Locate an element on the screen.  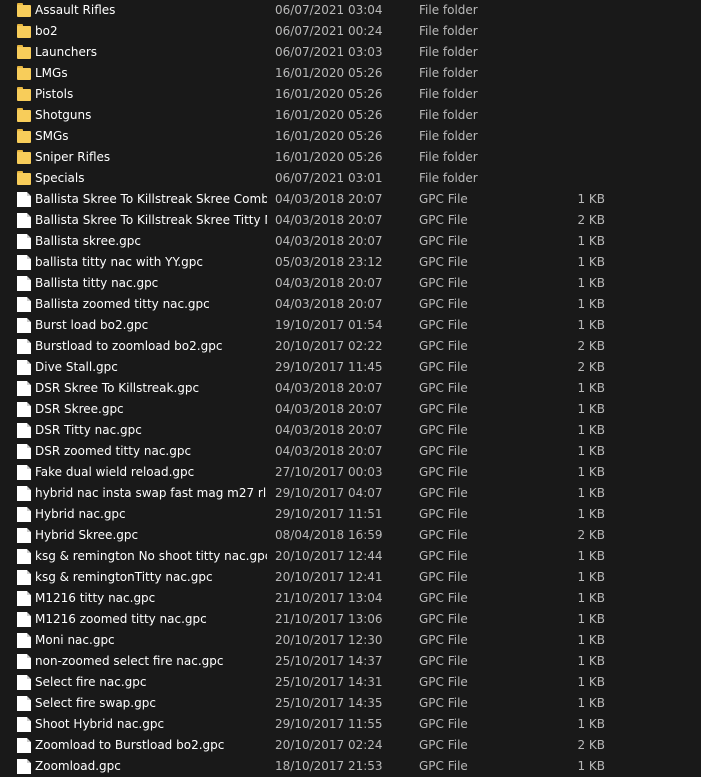
file-row: Moni nac.gpc 20/10/2017 12:30 GPC File 1 KB is located at coordinates (350, 640).